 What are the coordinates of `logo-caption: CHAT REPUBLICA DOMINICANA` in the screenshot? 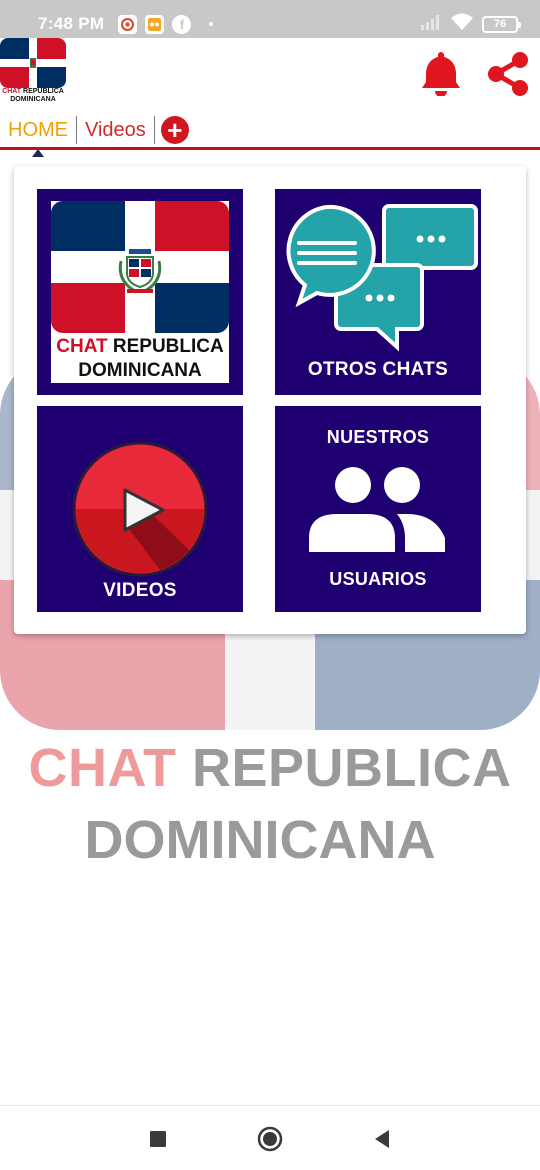 It's located at (33, 96).